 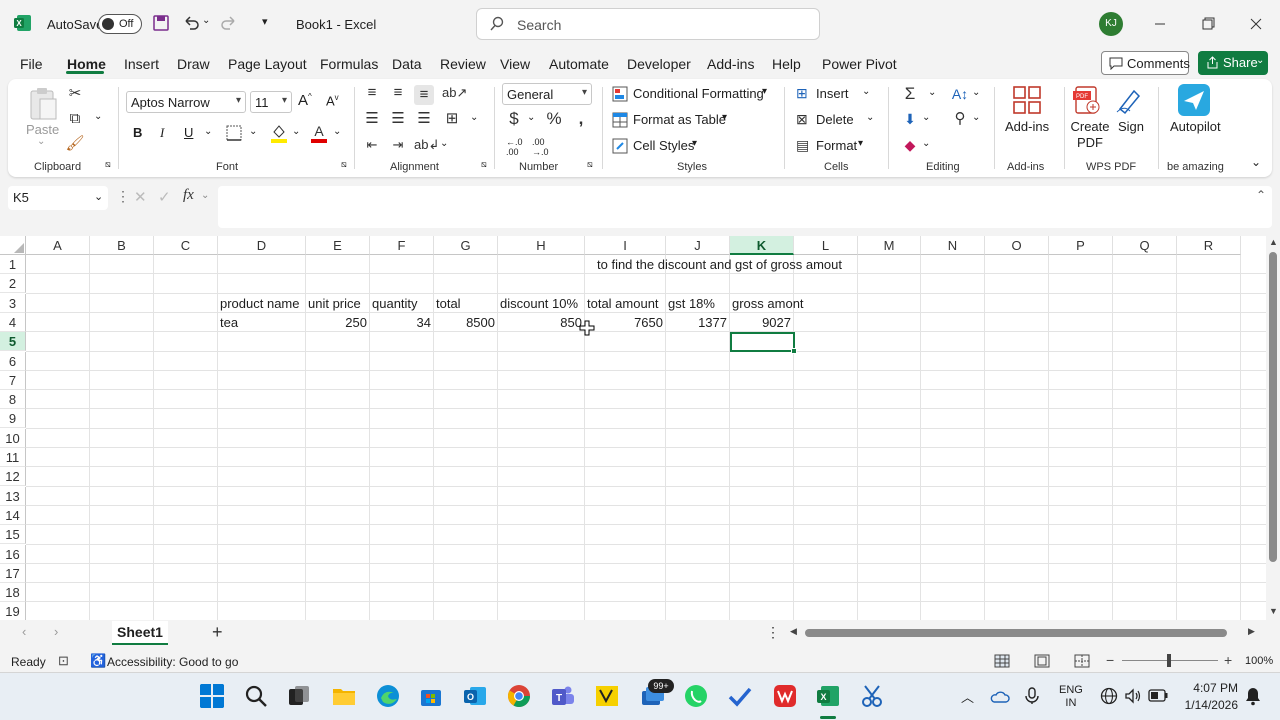 What do you see at coordinates (579, 64) in the screenshot?
I see `tab-automate: Automate` at bounding box center [579, 64].